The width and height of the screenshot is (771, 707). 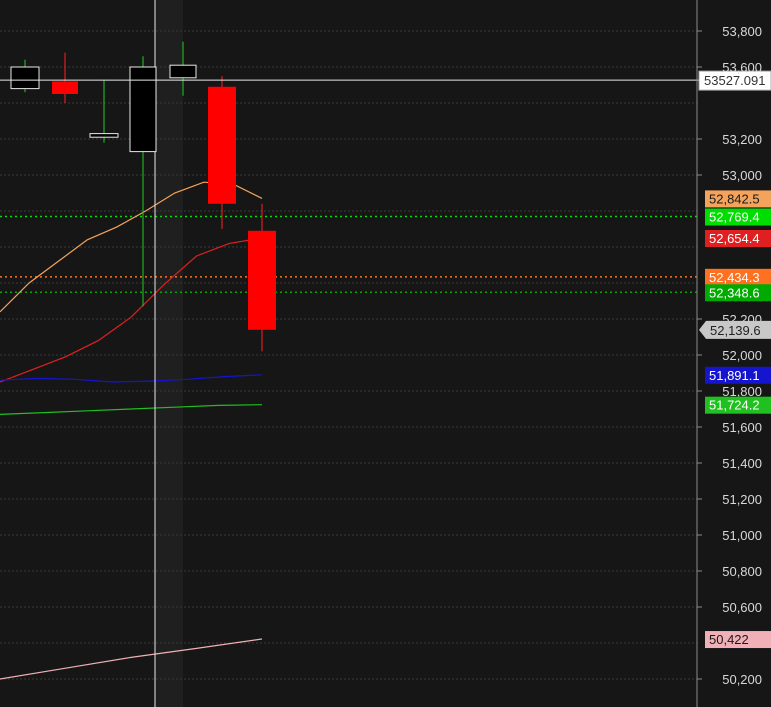 What do you see at coordinates (742, 571) in the screenshot?
I see `axis-tick-label: 50,800` at bounding box center [742, 571].